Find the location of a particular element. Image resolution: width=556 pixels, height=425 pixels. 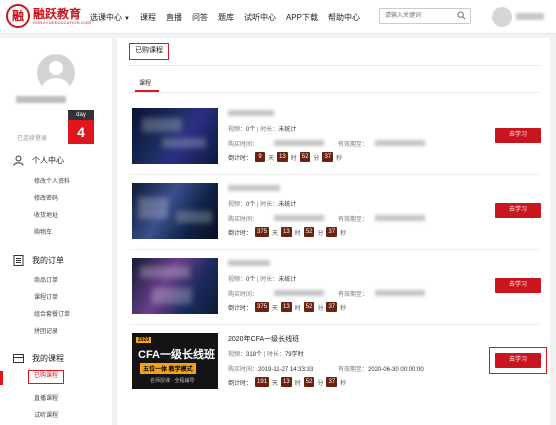

sidebar-item-change-password: 修改密码 is located at coordinates (46, 197).